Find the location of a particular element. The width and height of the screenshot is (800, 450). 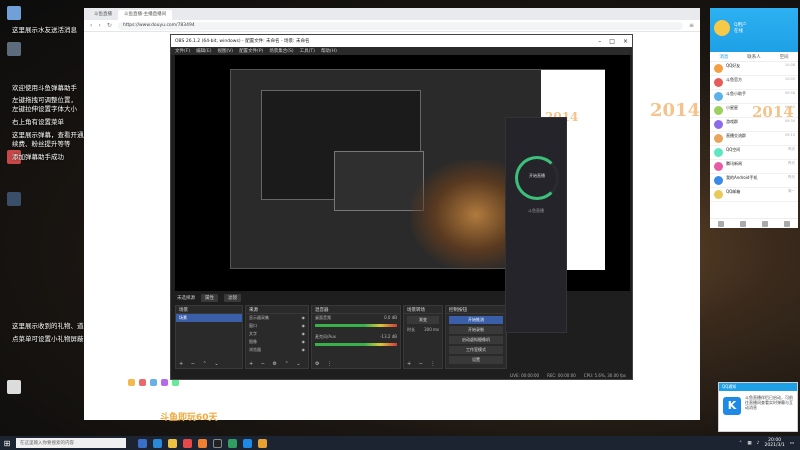

overlay-line: 这里展示弹幕，查看开通/续费、粉丝提升等等 is located at coordinates (49, 139).